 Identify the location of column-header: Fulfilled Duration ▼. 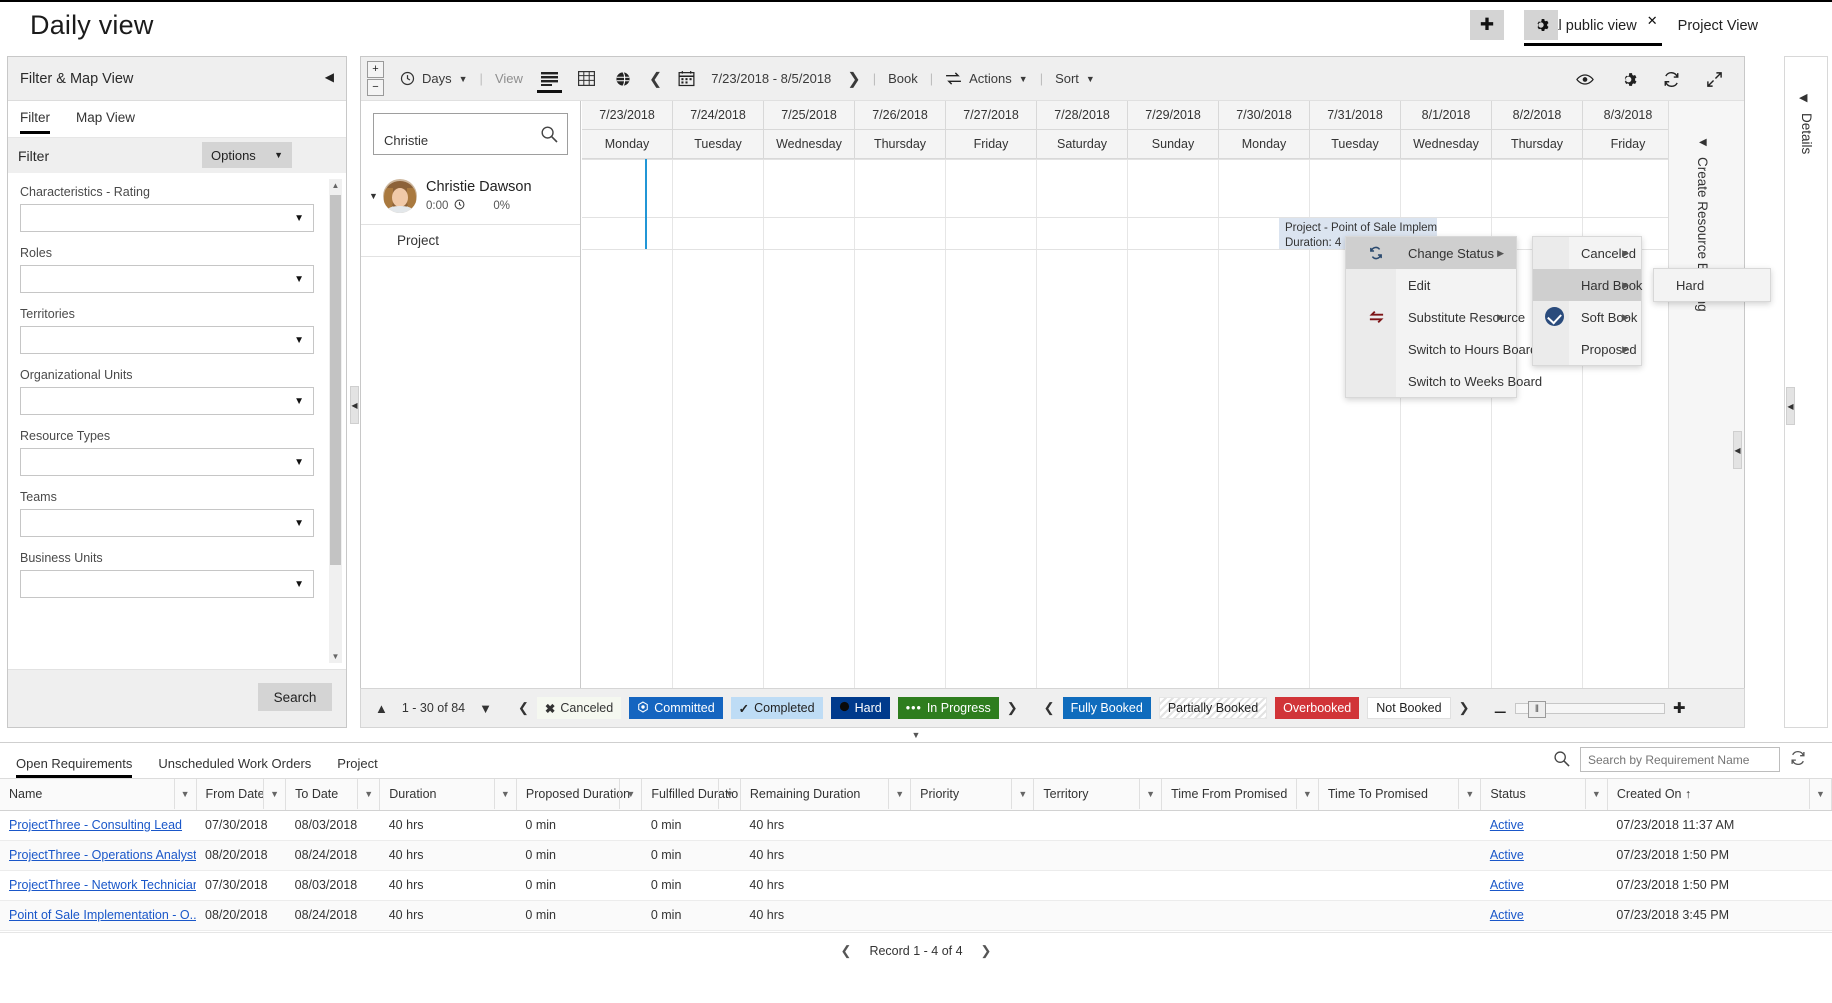
(691, 795).